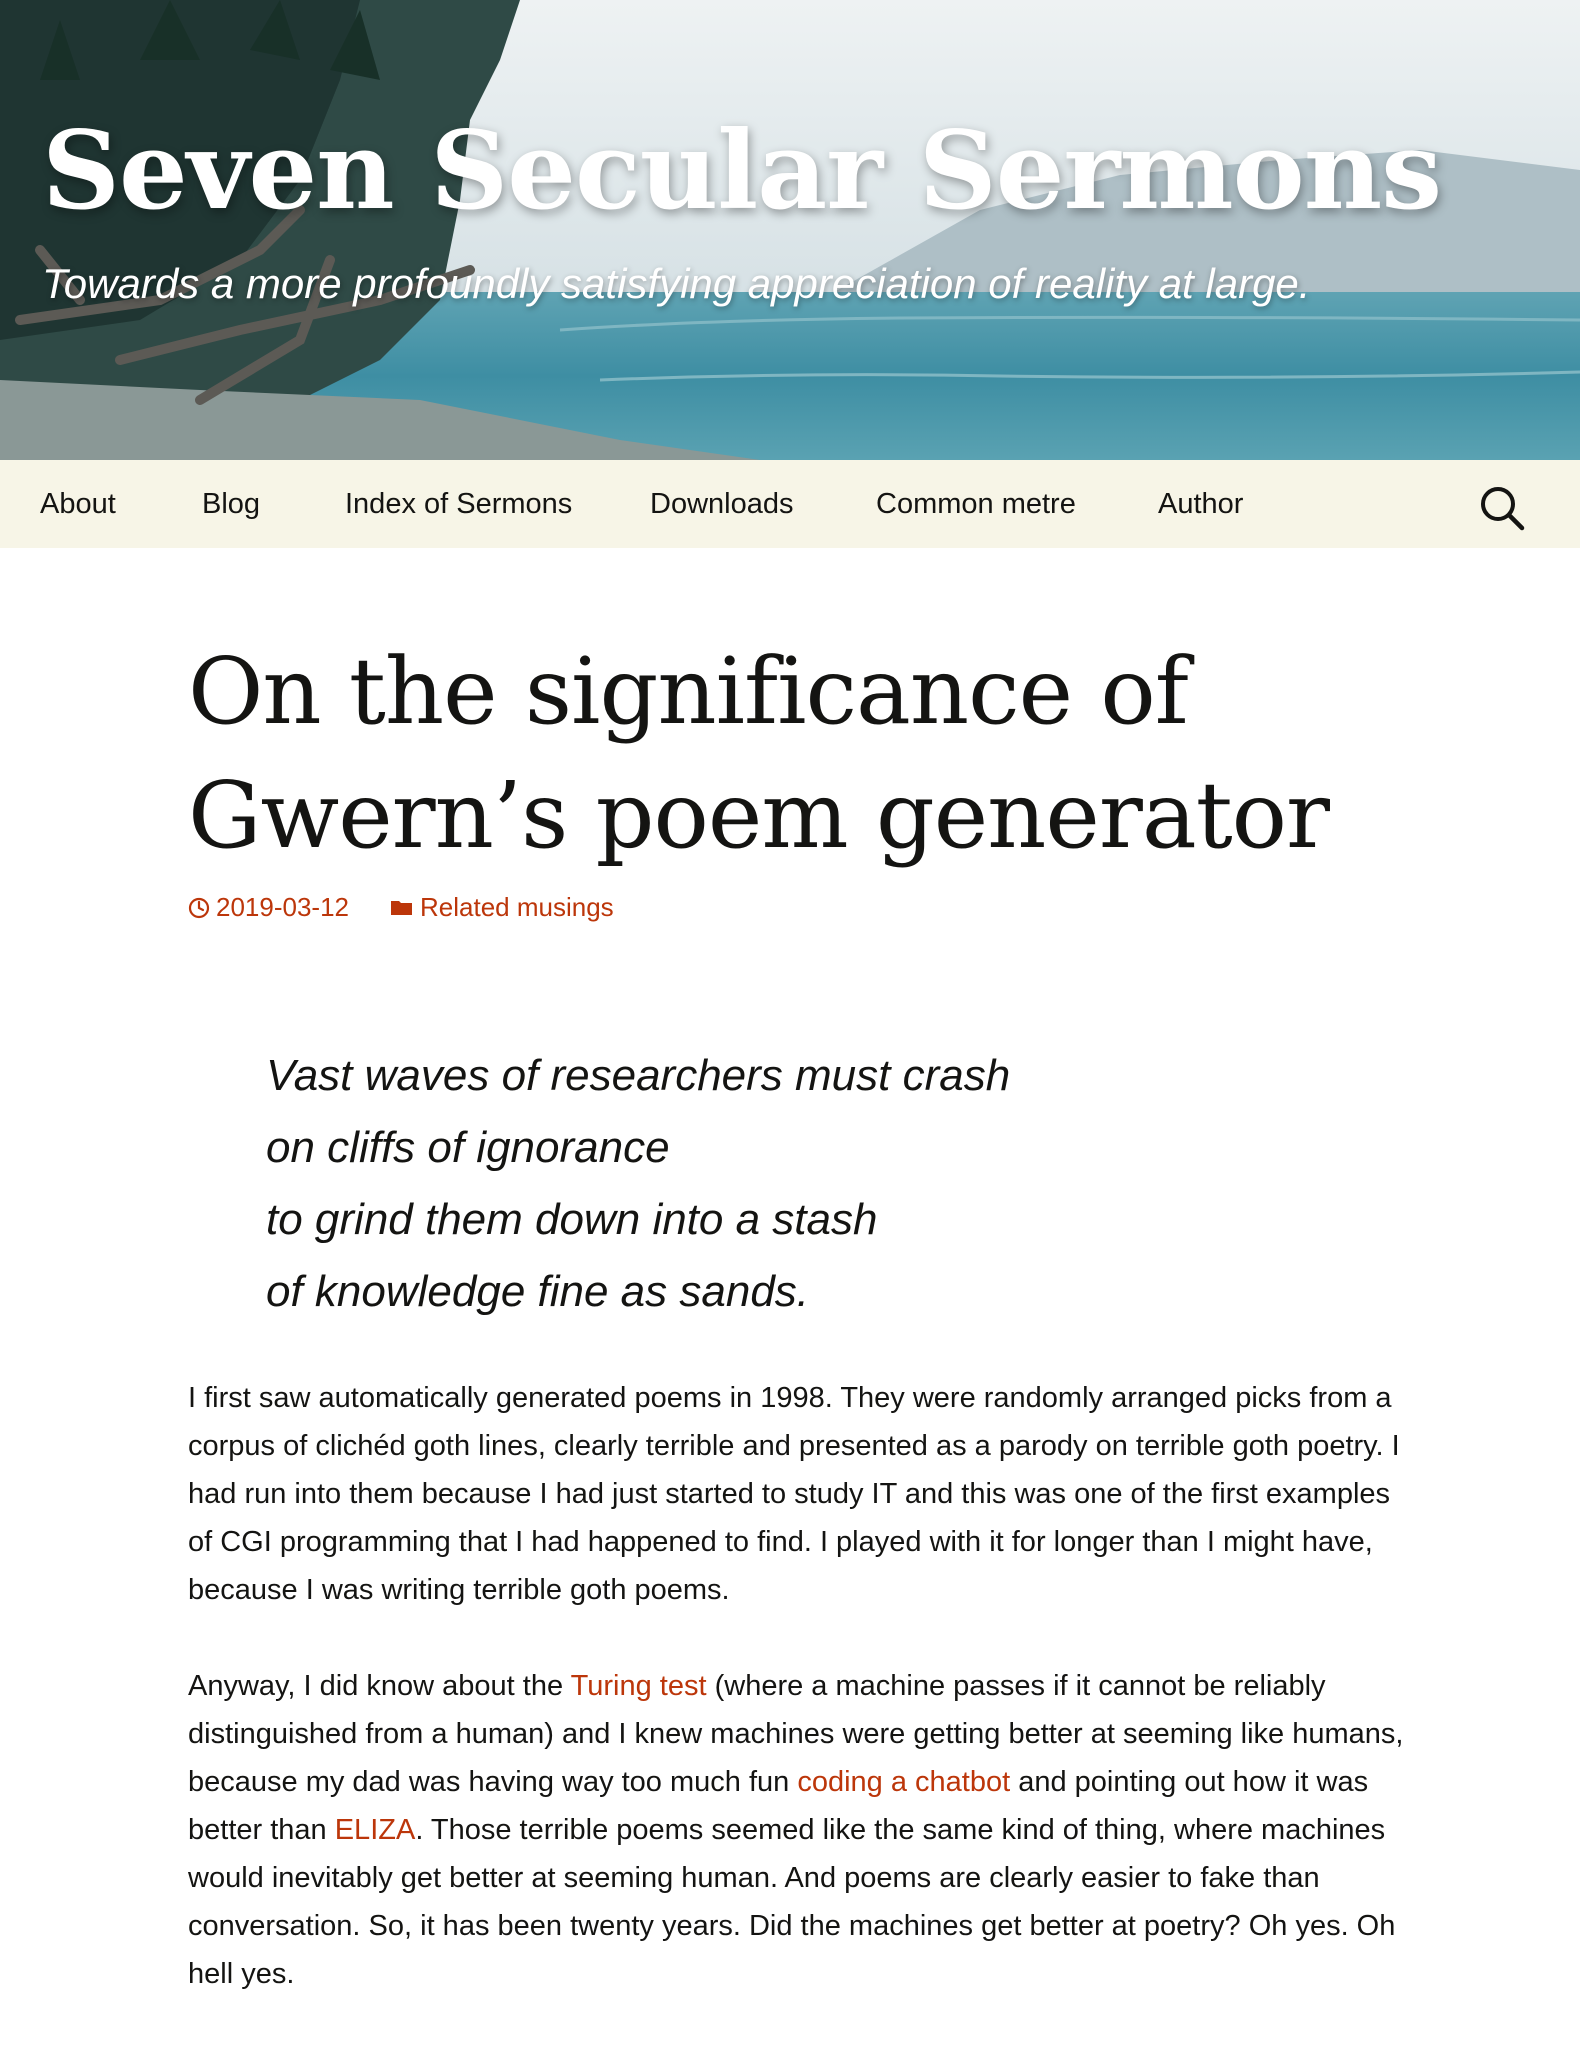  Describe the element at coordinates (1200, 504) in the screenshot. I see `nav-item-author: Author` at that location.